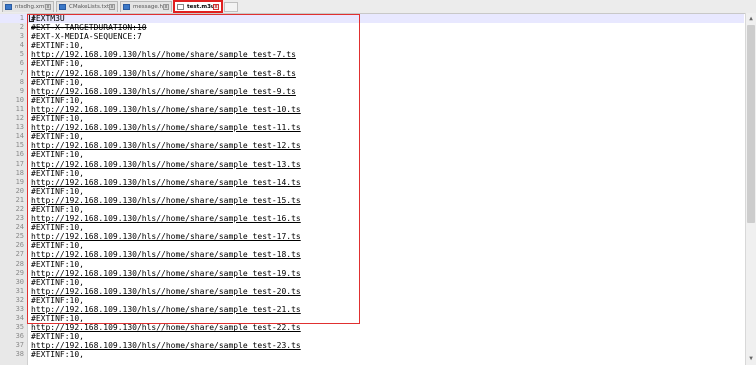 This screenshot has height=365, width=756. What do you see at coordinates (372, 63) in the screenshot?
I see `editor-line: 6 #EXTINF:10,` at bounding box center [372, 63].